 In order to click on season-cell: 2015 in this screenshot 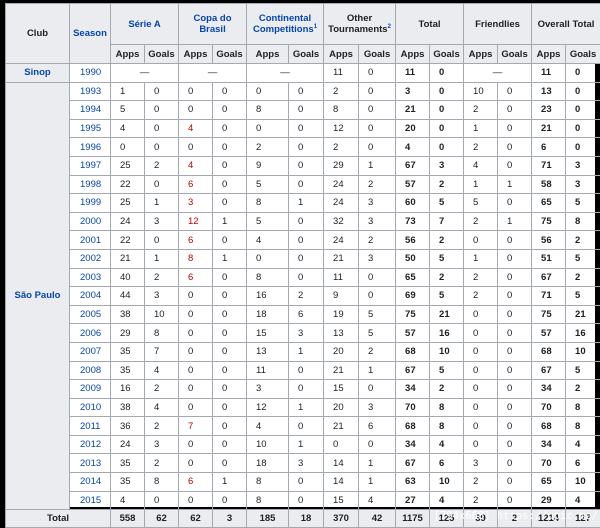, I will do `click(90, 500)`.